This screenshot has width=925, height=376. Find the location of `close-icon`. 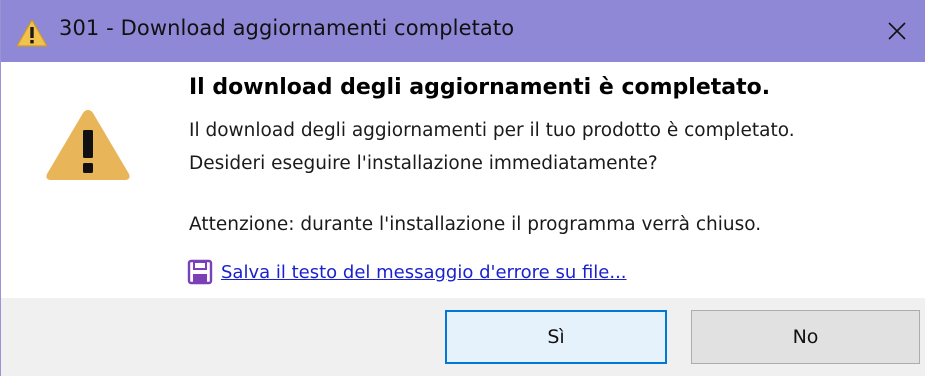

close-icon is located at coordinates (897, 31).